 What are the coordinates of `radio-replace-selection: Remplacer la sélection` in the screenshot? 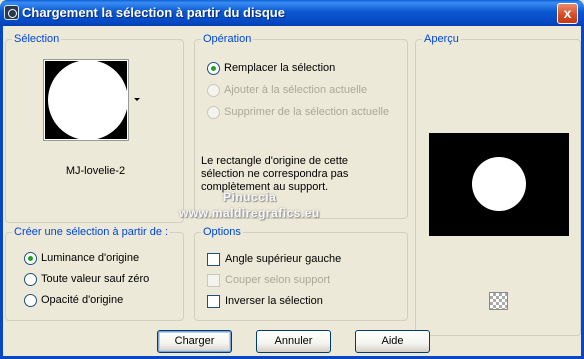 It's located at (271, 68).